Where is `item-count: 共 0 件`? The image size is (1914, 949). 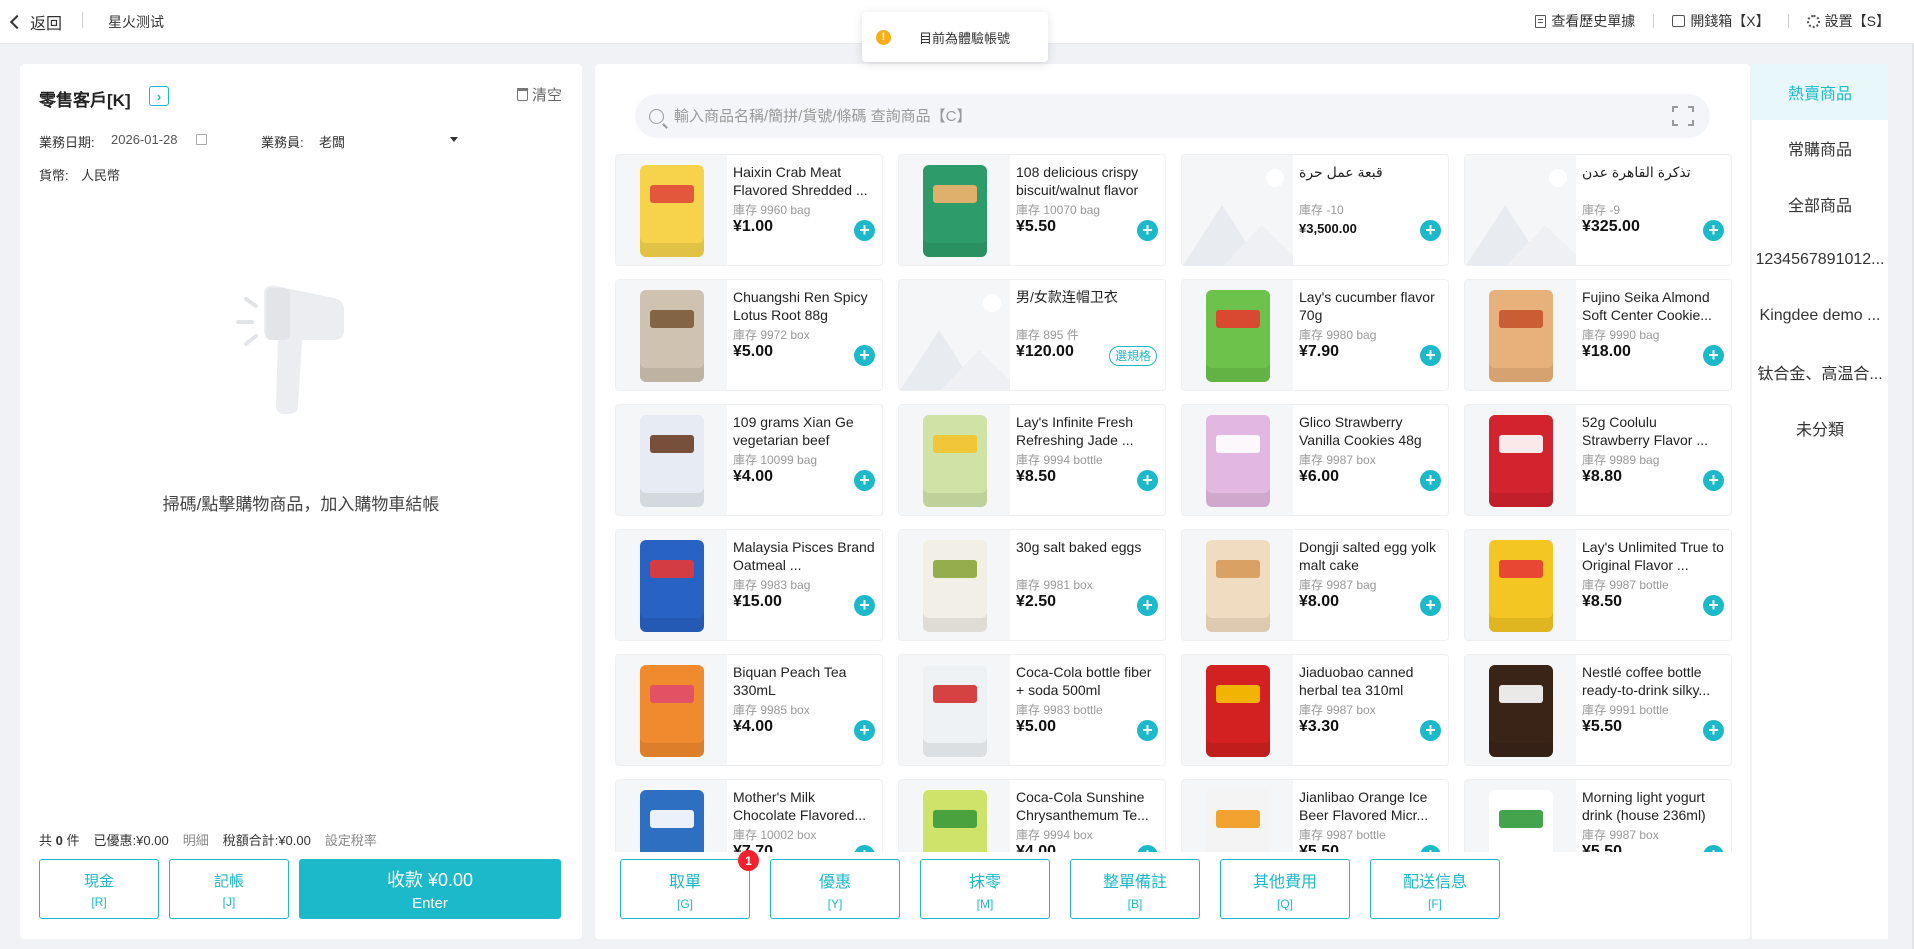
item-count: 共 0 件 is located at coordinates (59, 839).